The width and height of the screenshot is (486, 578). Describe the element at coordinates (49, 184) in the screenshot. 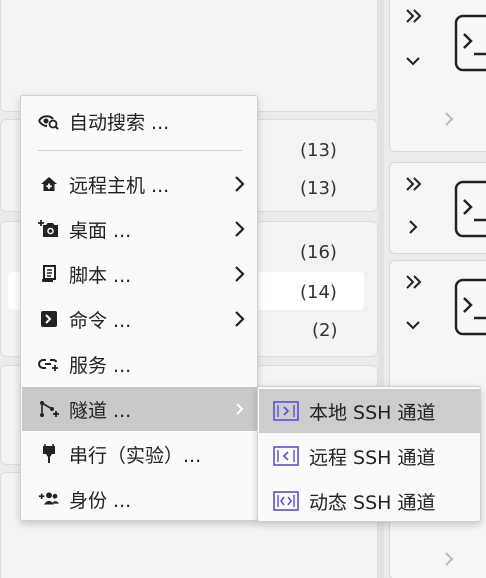

I see `home-add-icon` at that location.